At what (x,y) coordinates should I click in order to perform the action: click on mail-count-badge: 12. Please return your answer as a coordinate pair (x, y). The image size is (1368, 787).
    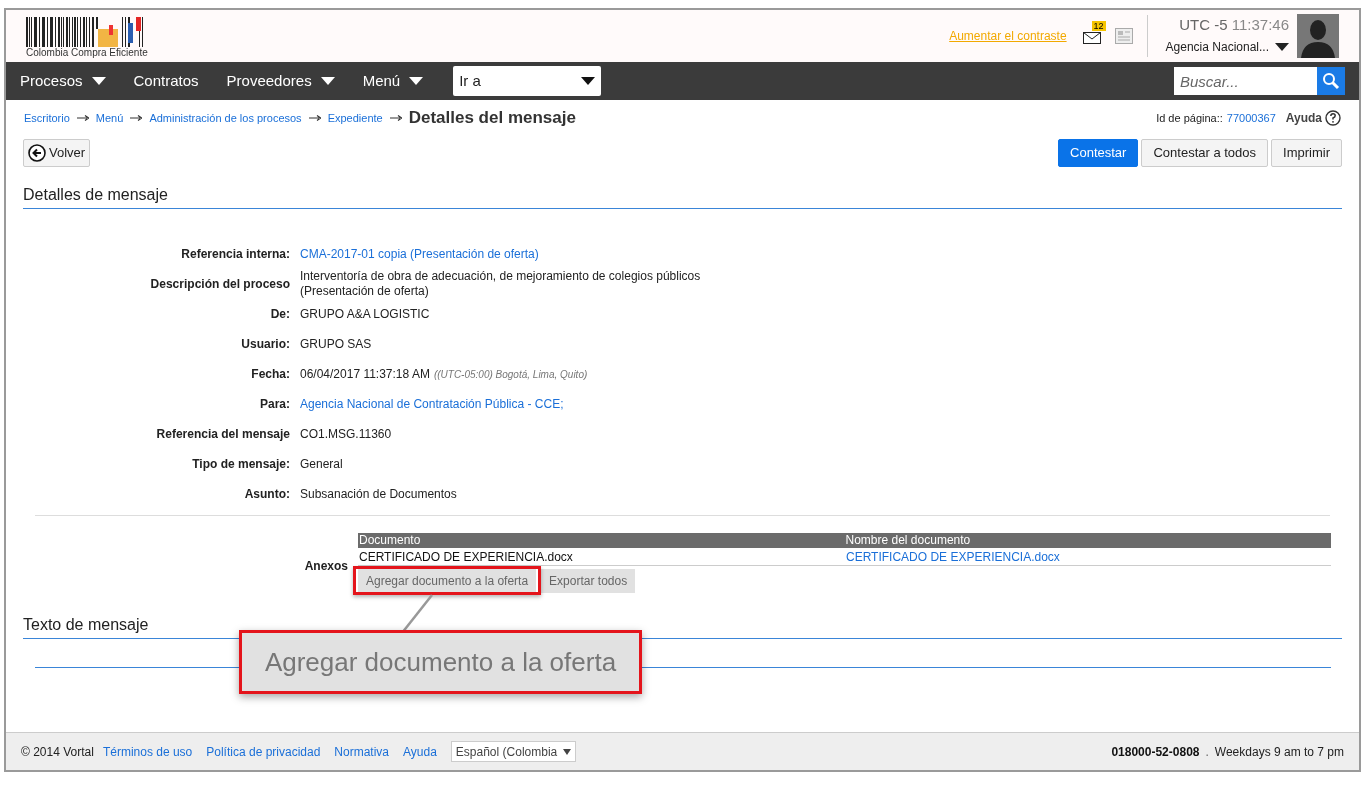
    Looking at the image, I should click on (1098, 26).